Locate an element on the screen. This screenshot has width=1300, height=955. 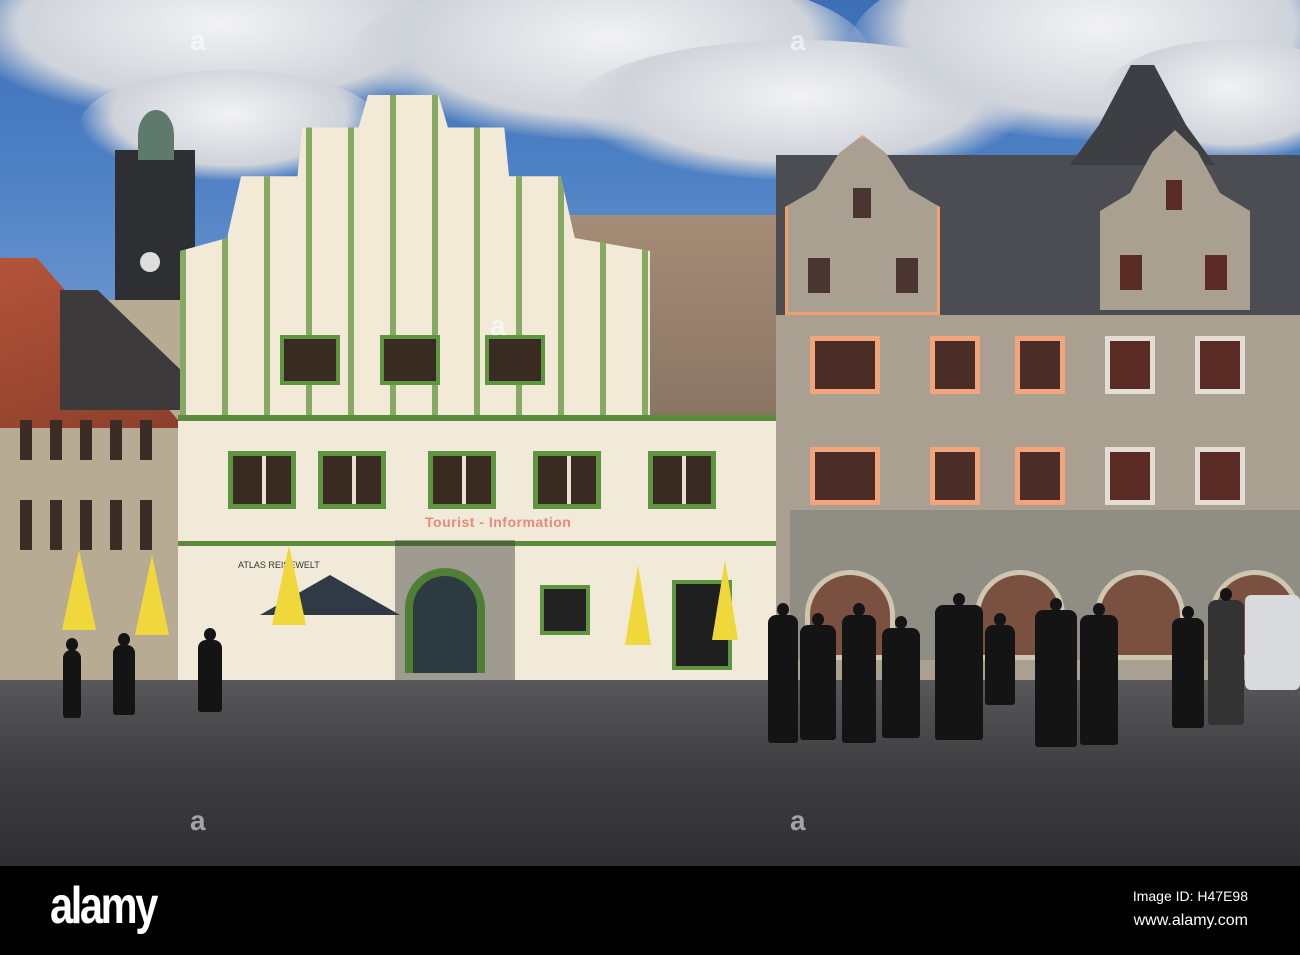
alamy-logo: alamy is located at coordinates (104, 906).